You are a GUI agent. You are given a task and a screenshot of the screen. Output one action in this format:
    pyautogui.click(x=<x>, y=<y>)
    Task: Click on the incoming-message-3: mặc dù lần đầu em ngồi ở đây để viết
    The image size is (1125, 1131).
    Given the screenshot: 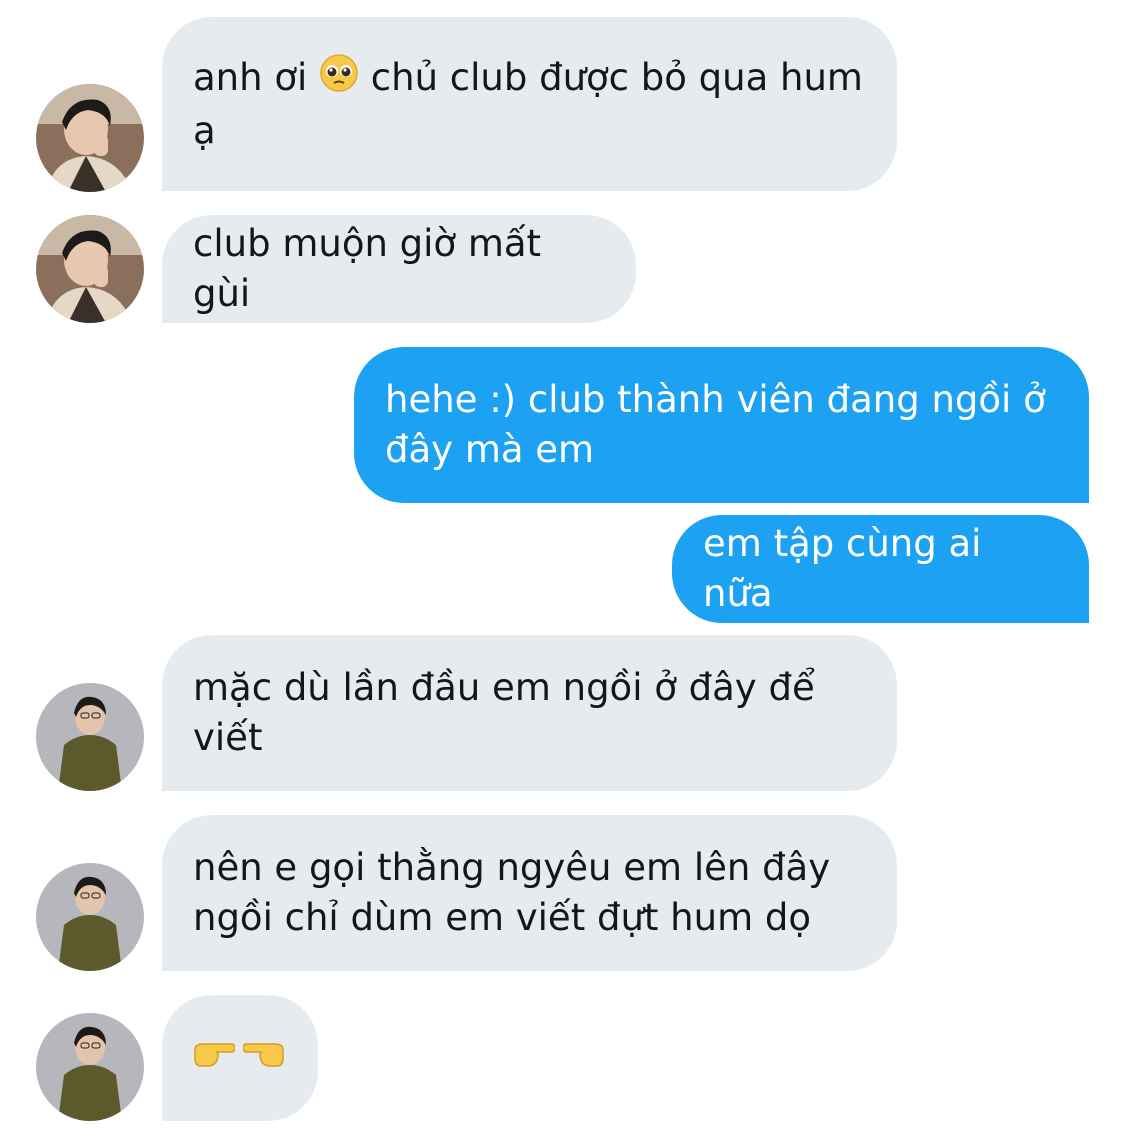 What is the action you would take?
    pyautogui.click(x=529, y=713)
    